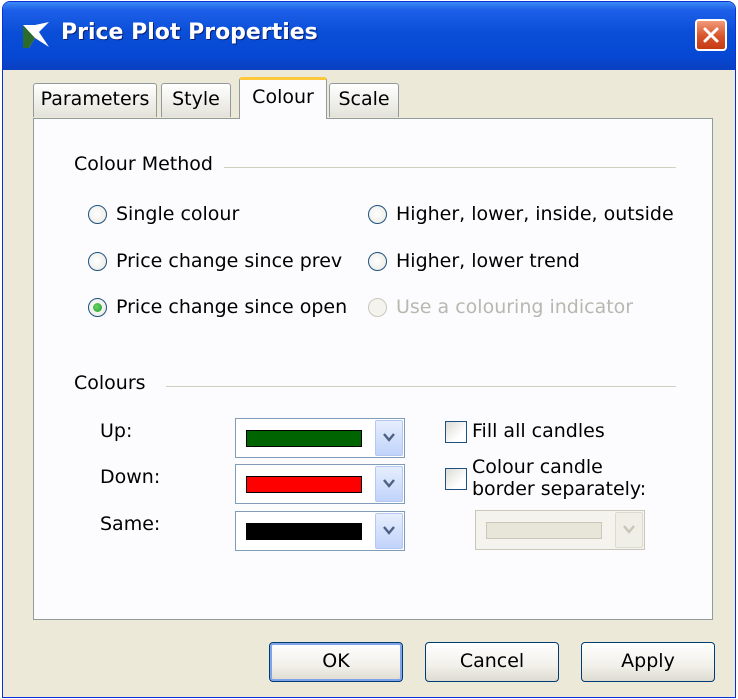 The width and height of the screenshot is (738, 699). I want to click on down-colour-swatch, so click(304, 484).